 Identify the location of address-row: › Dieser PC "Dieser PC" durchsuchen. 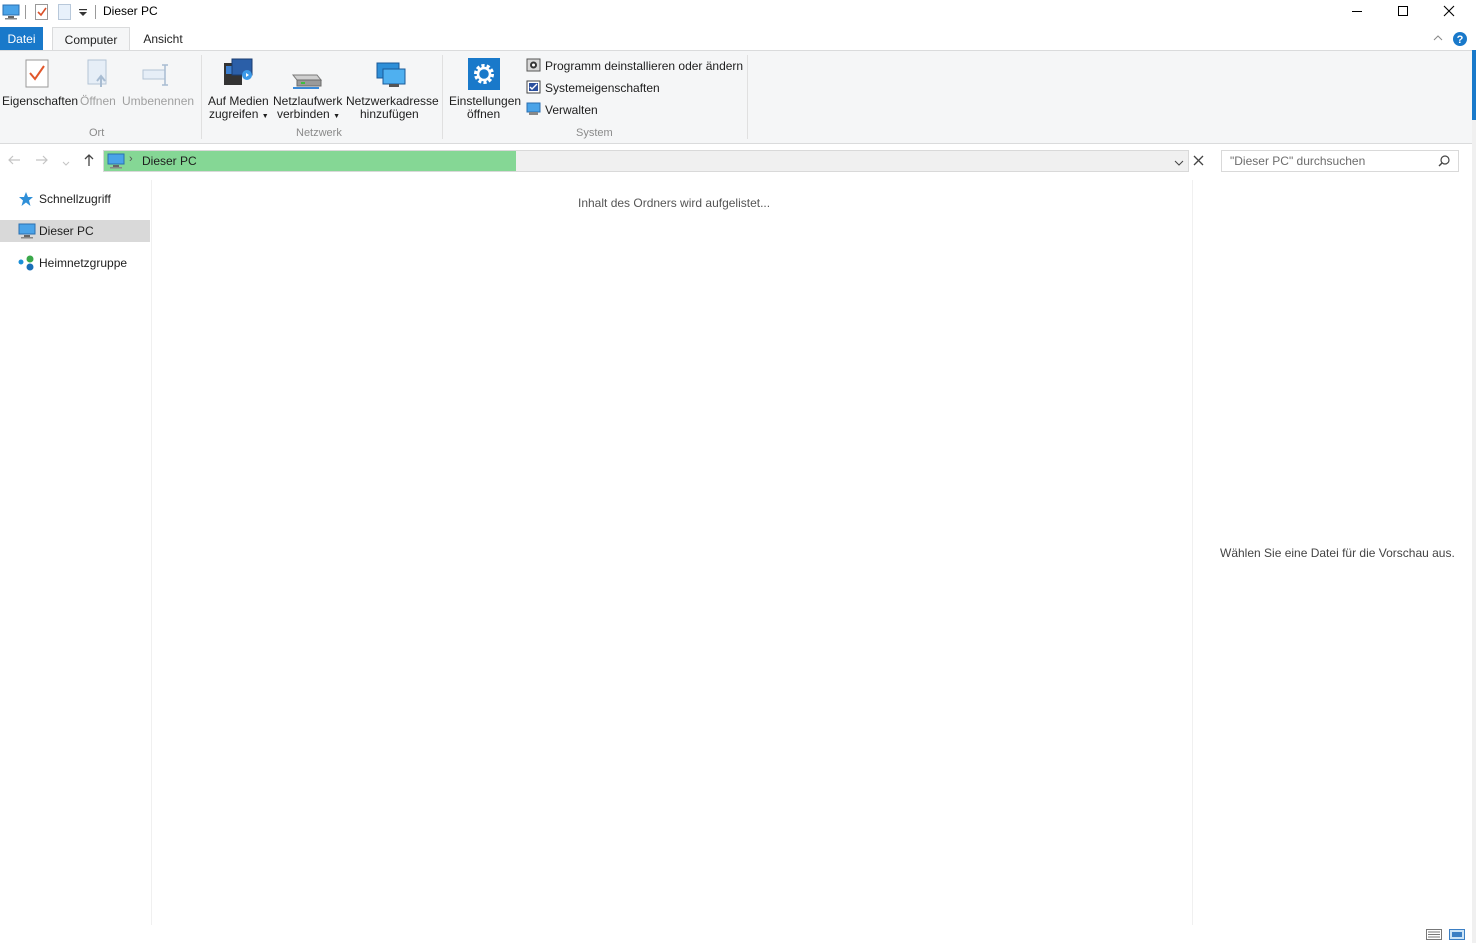
(738, 161).